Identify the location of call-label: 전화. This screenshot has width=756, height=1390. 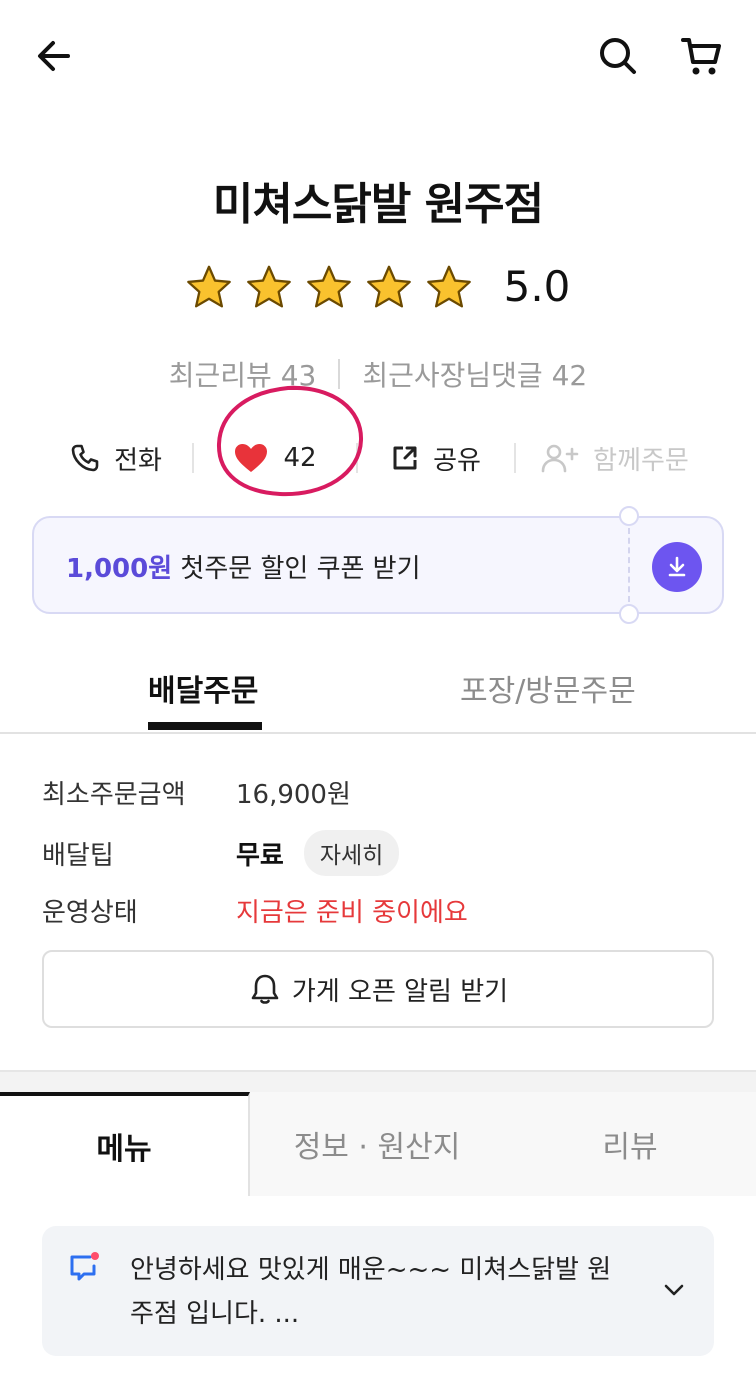
(138, 460).